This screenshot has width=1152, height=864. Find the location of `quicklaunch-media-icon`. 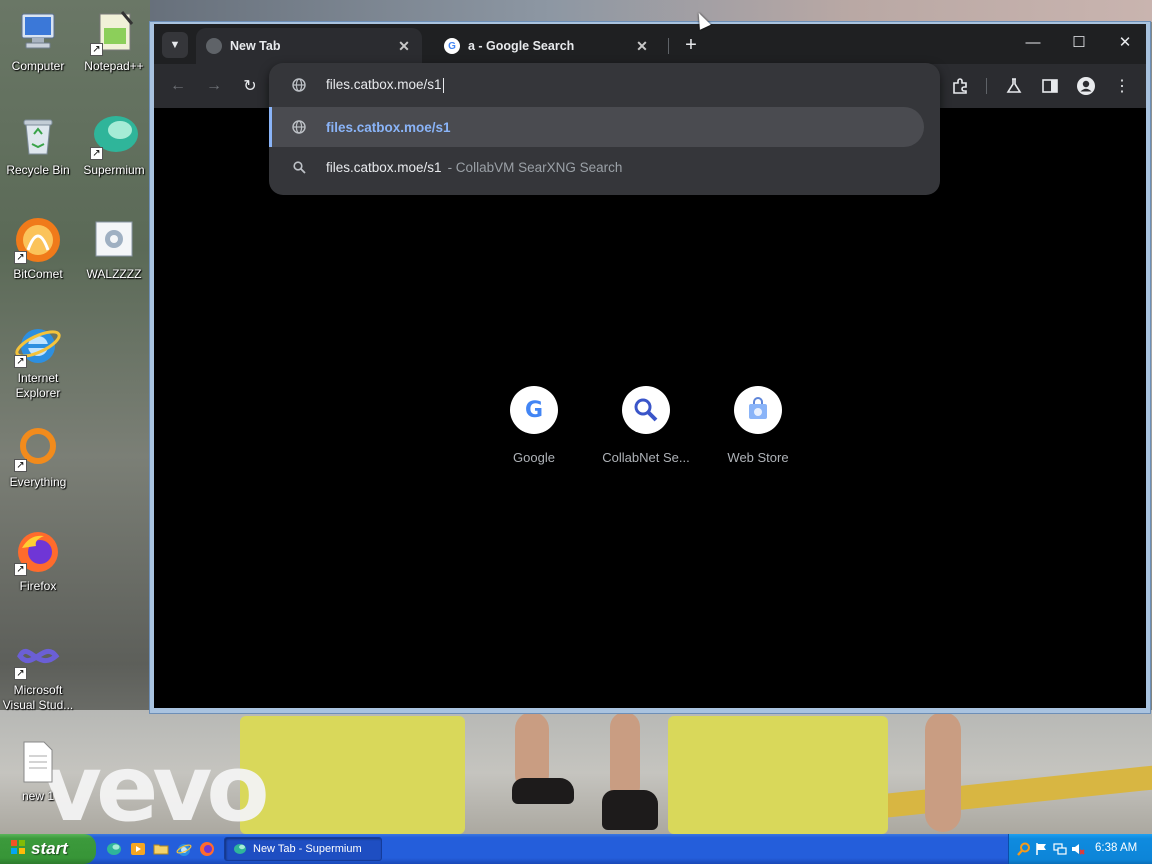

quicklaunch-media-icon is located at coordinates (138, 849).